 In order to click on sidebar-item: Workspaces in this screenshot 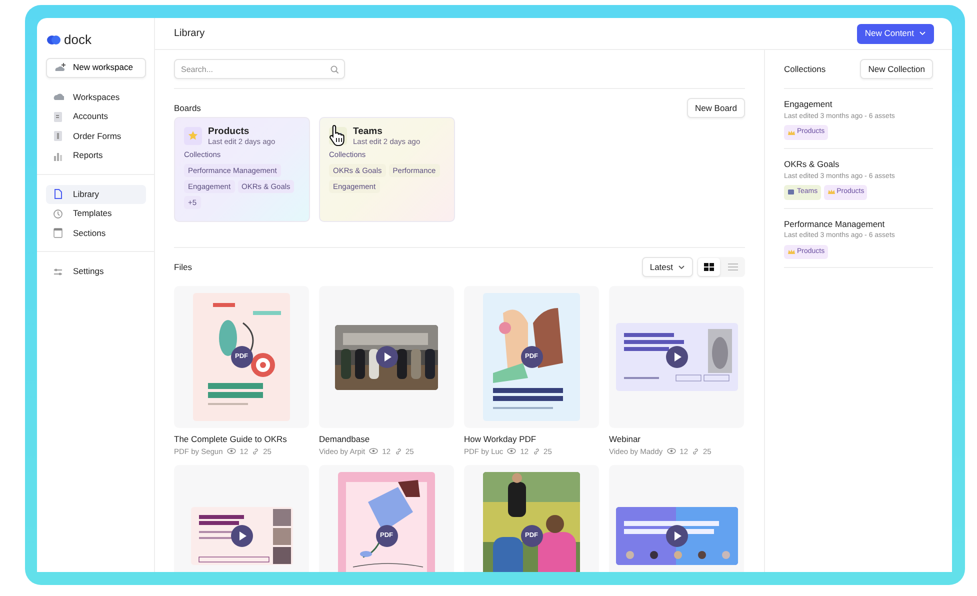, I will do `click(96, 97)`.